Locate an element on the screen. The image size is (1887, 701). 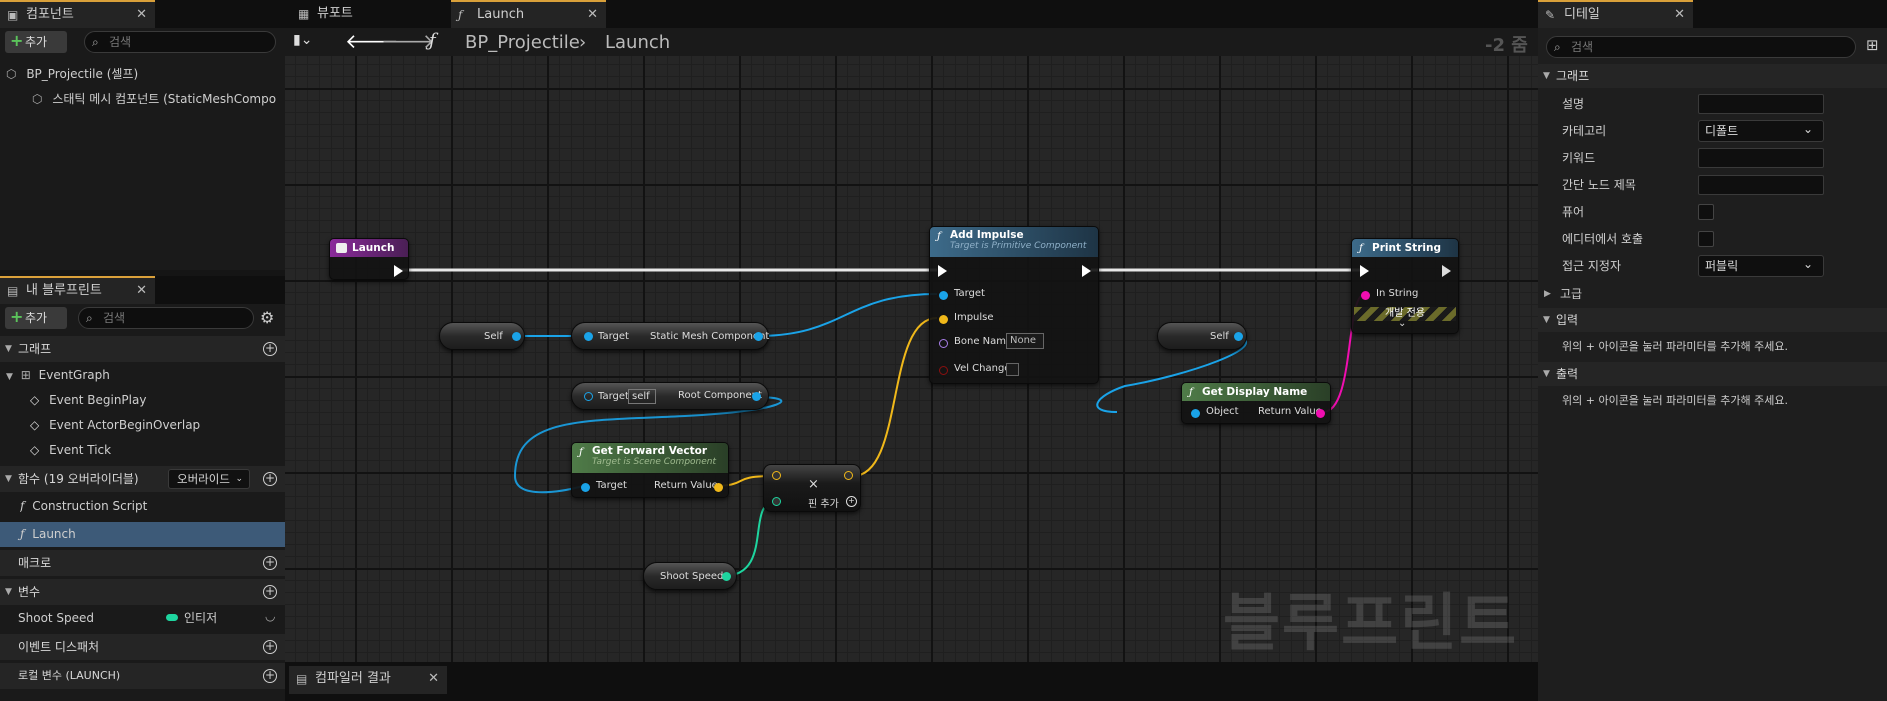
add-pin-icon: + is located at coordinates (851, 501).